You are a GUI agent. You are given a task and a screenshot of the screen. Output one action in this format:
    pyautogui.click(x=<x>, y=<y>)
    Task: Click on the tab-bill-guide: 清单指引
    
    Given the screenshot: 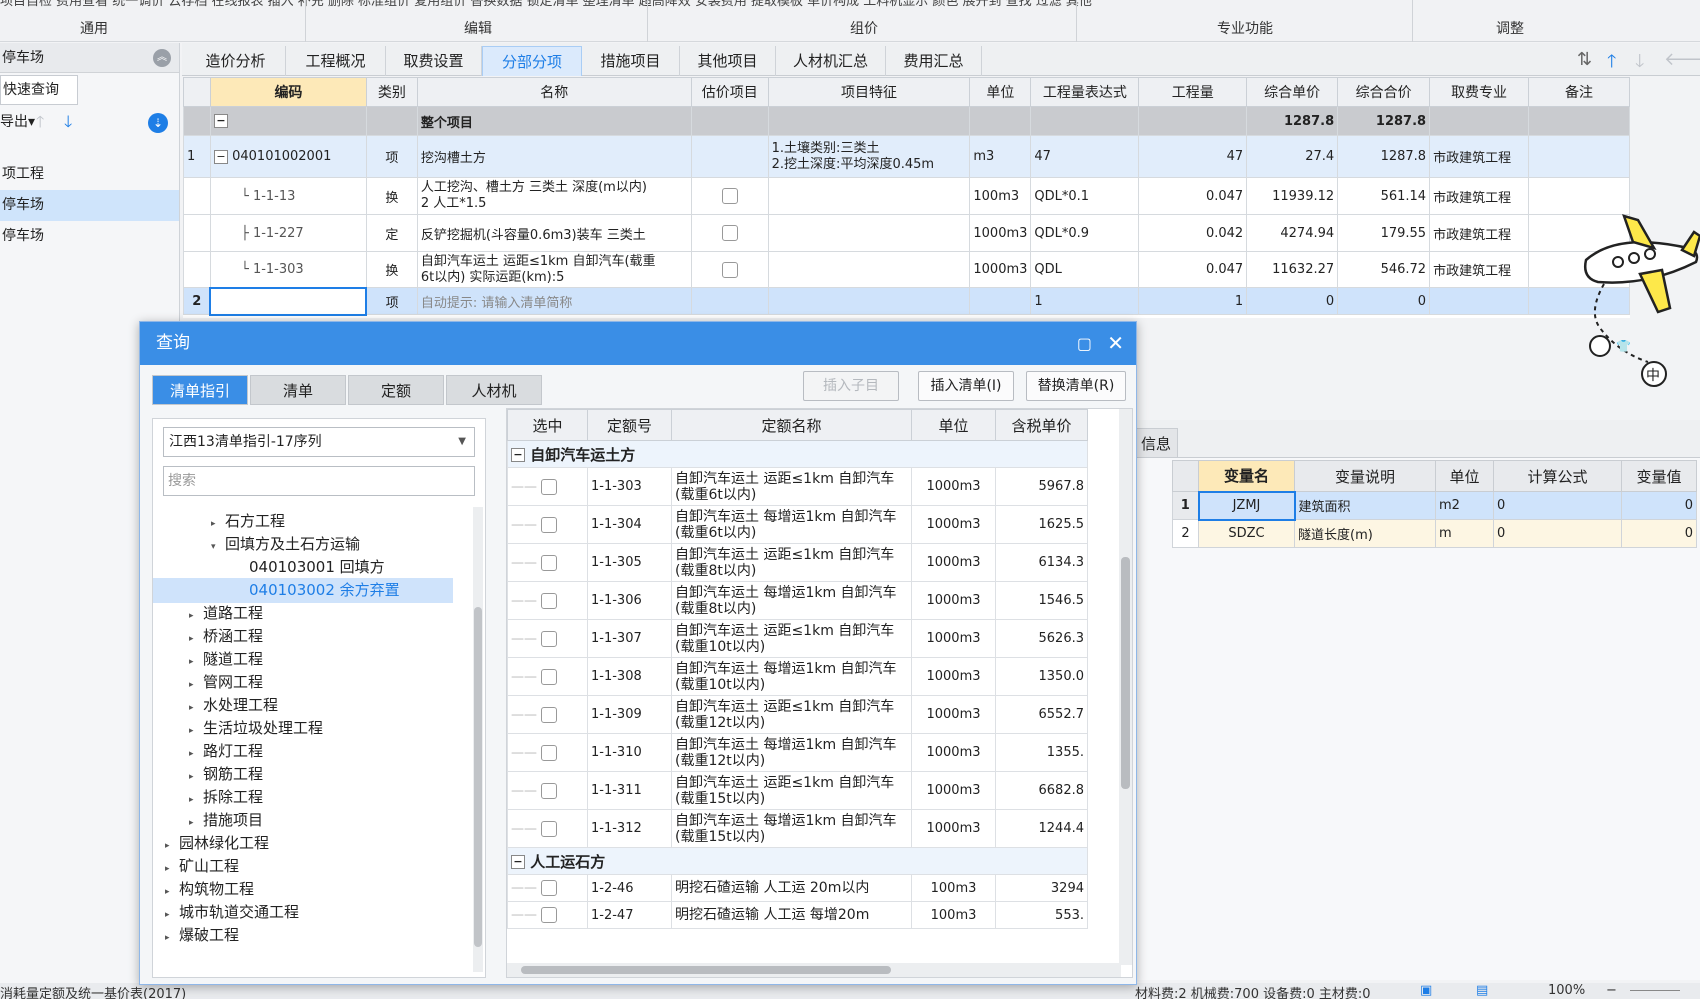 What is the action you would take?
    pyautogui.click(x=200, y=390)
    